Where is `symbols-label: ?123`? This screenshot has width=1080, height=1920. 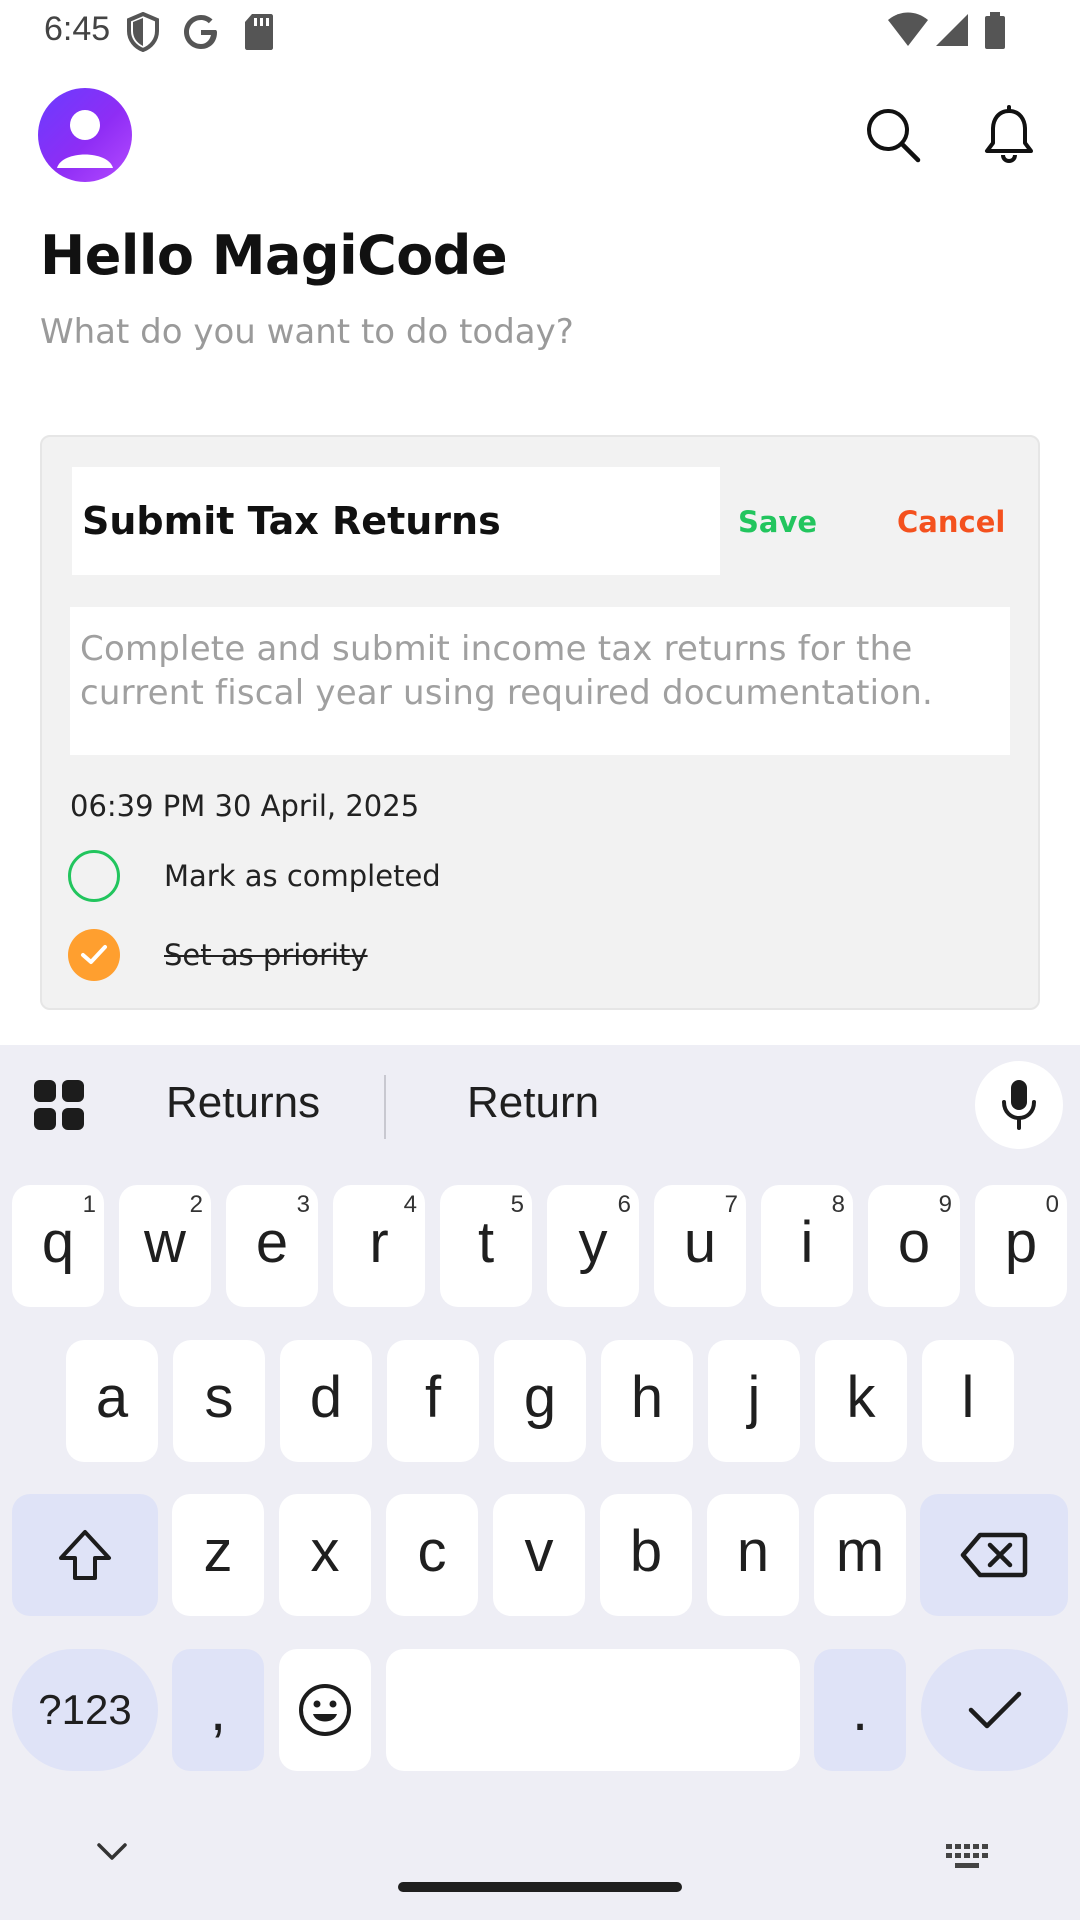
symbols-label: ?123 is located at coordinates (85, 1709).